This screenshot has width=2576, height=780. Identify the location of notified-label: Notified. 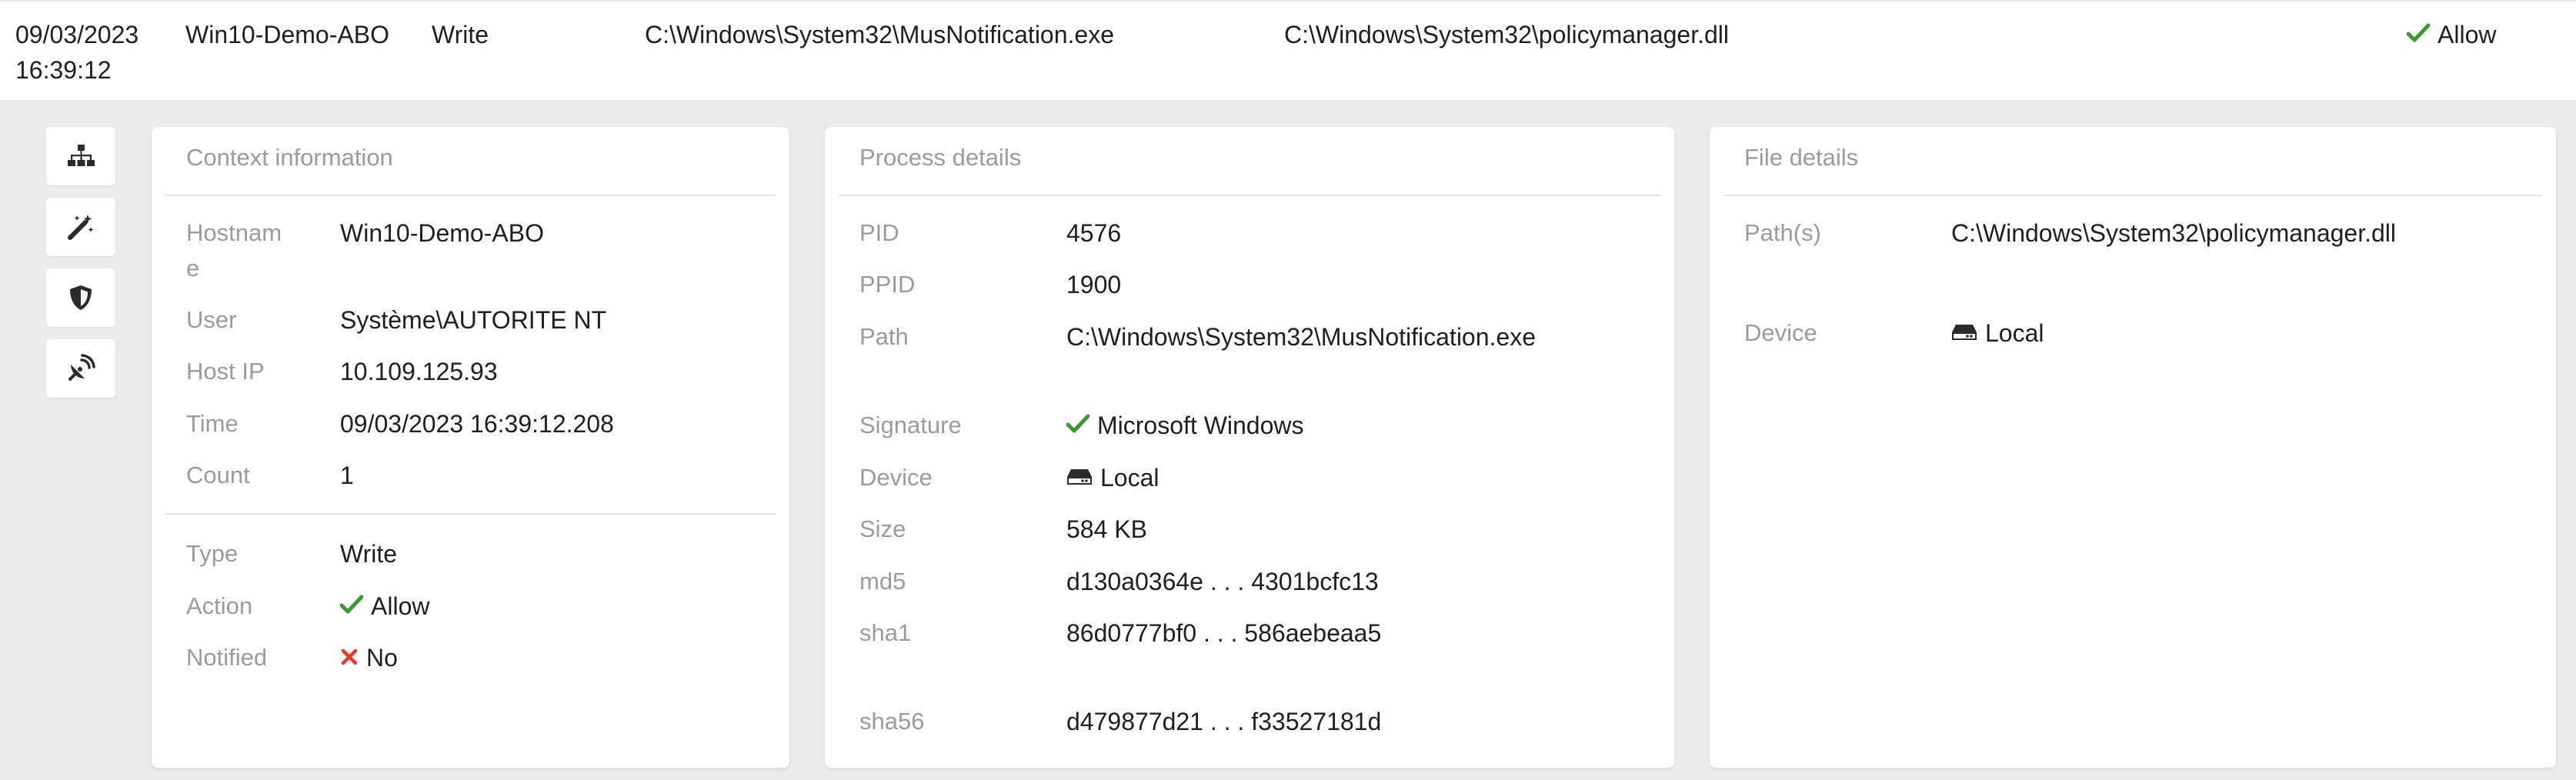
(227, 657).